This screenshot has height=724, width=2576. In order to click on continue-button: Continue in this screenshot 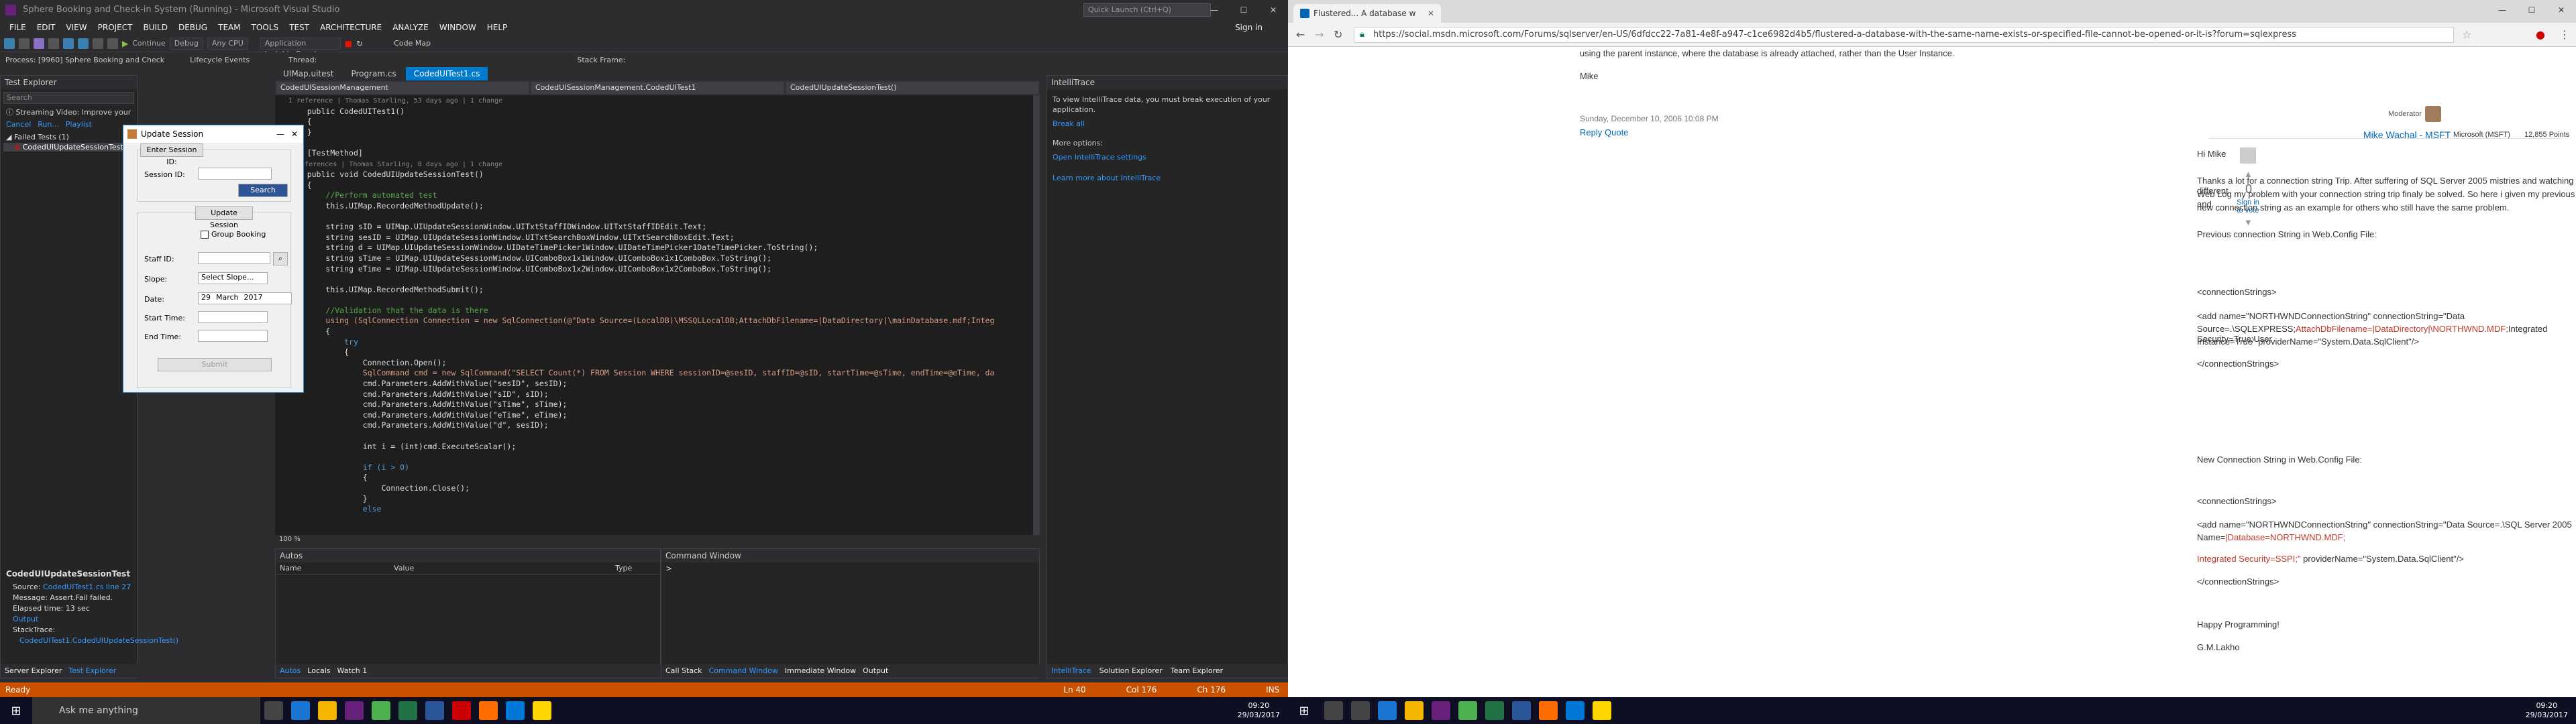, I will do `click(148, 43)`.